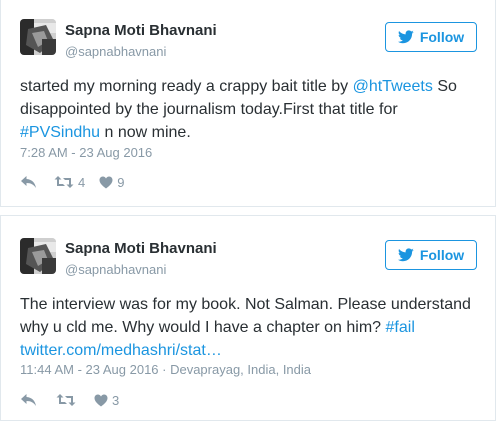  I want to click on tweet-location: · Devaprayag, India, India, so click(235, 369).